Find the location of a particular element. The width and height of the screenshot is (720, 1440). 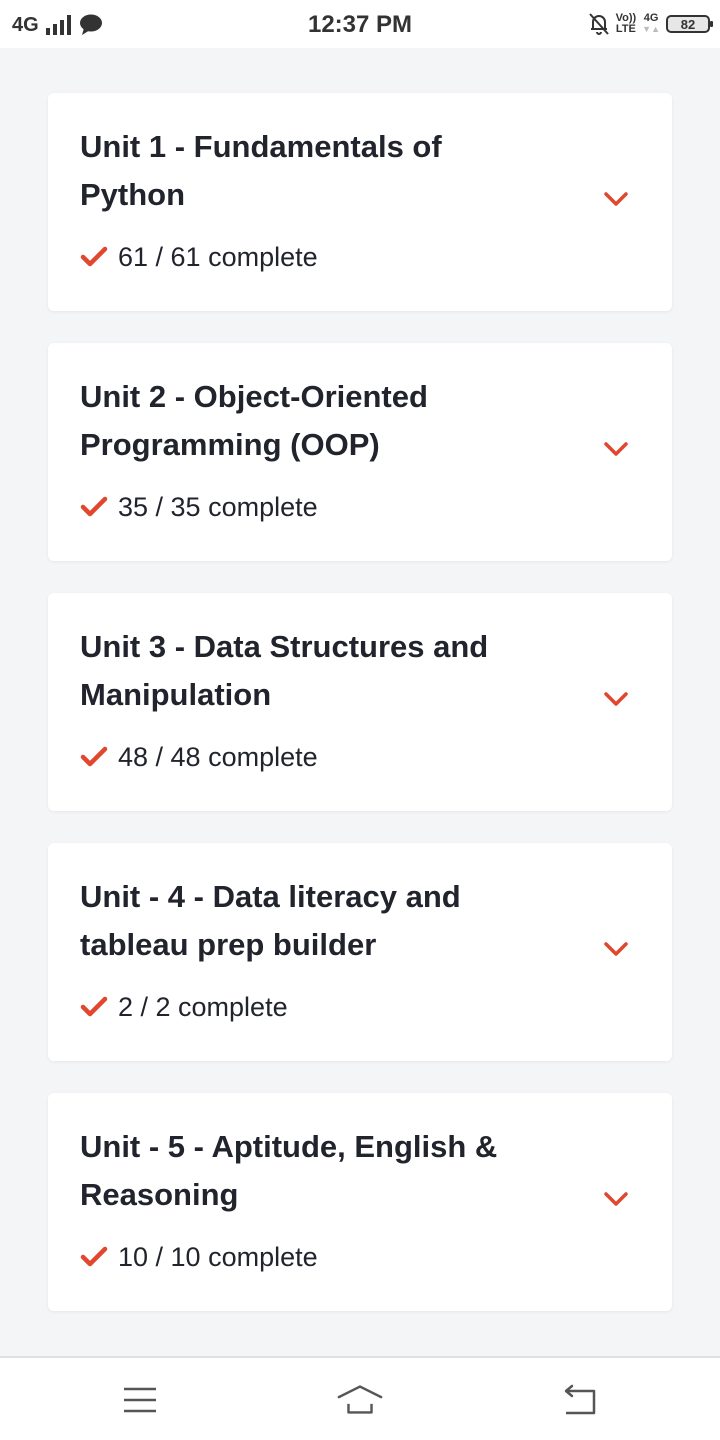

menu-button is located at coordinates (140, 1400).